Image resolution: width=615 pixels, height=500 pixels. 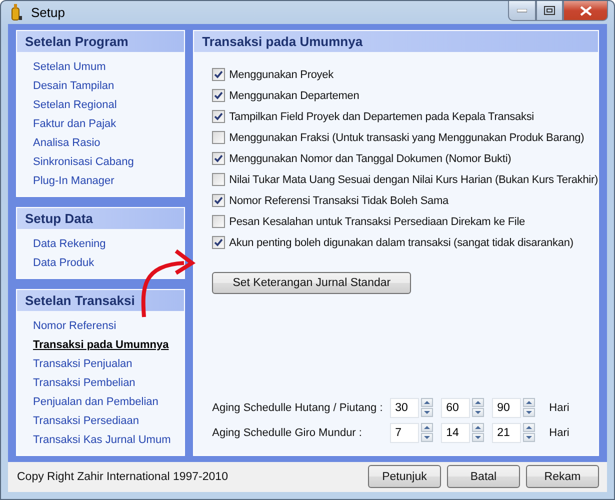 I want to click on close-icon, so click(x=586, y=11).